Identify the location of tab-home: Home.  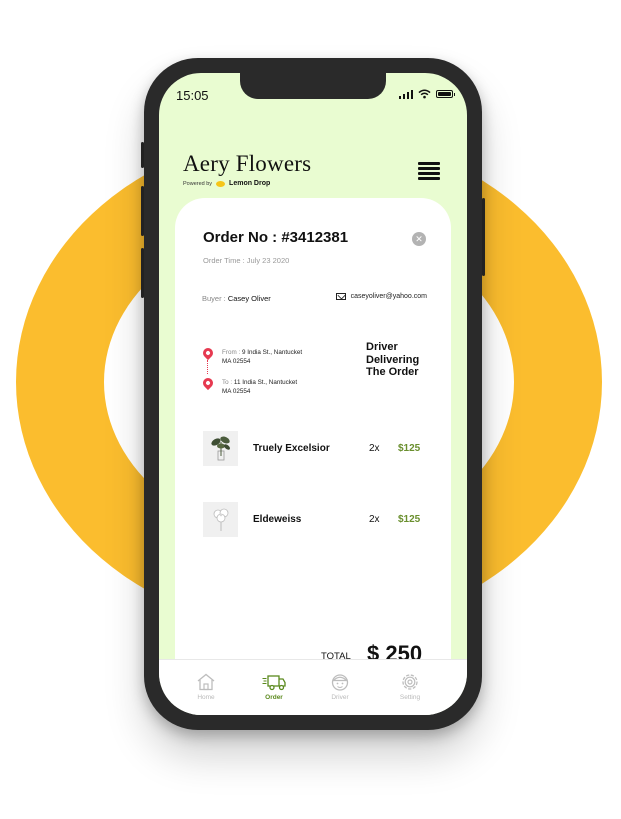
(206, 687).